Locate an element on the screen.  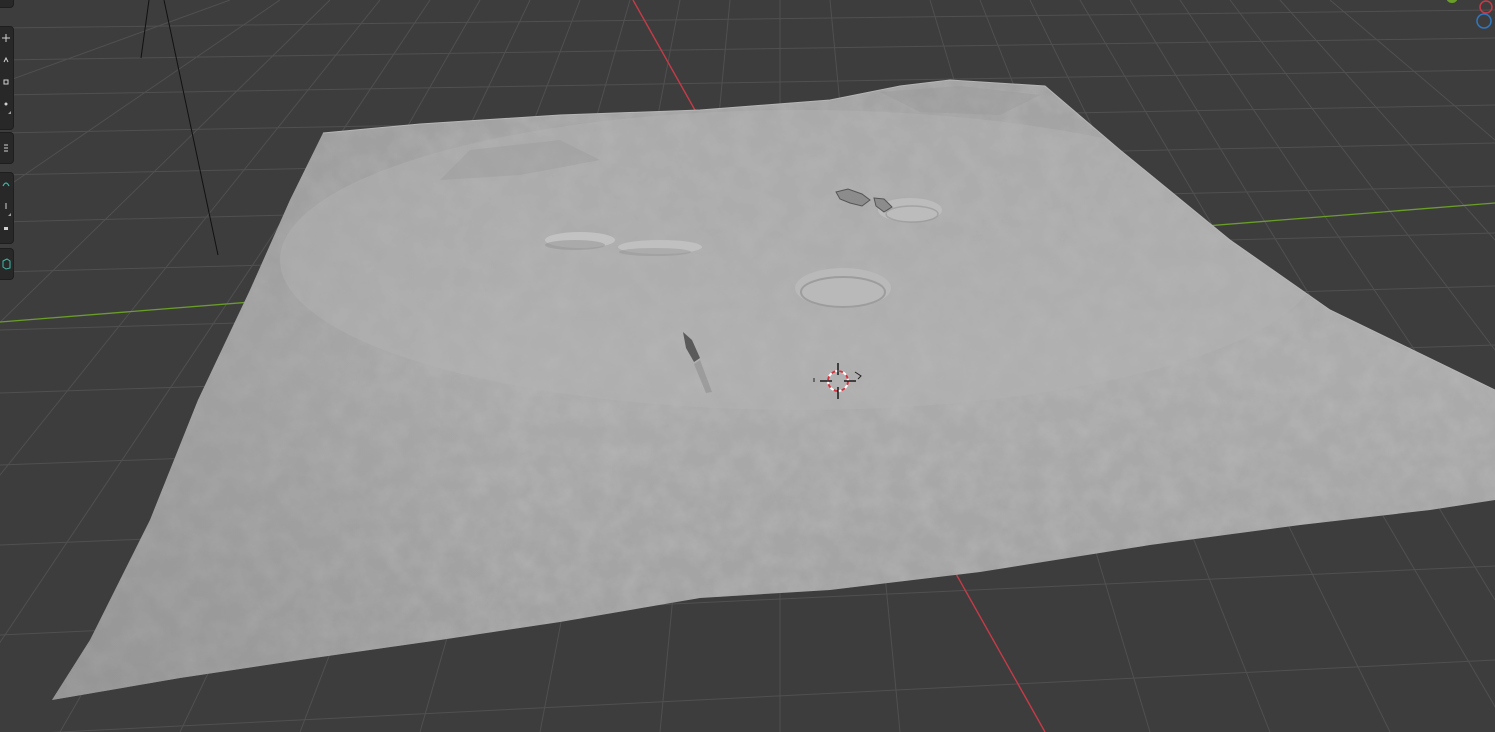
move-icon is located at coordinates (6, 38).